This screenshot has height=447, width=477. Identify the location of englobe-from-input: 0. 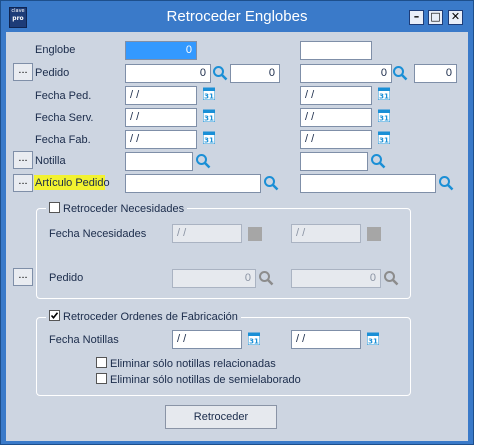
(161, 50).